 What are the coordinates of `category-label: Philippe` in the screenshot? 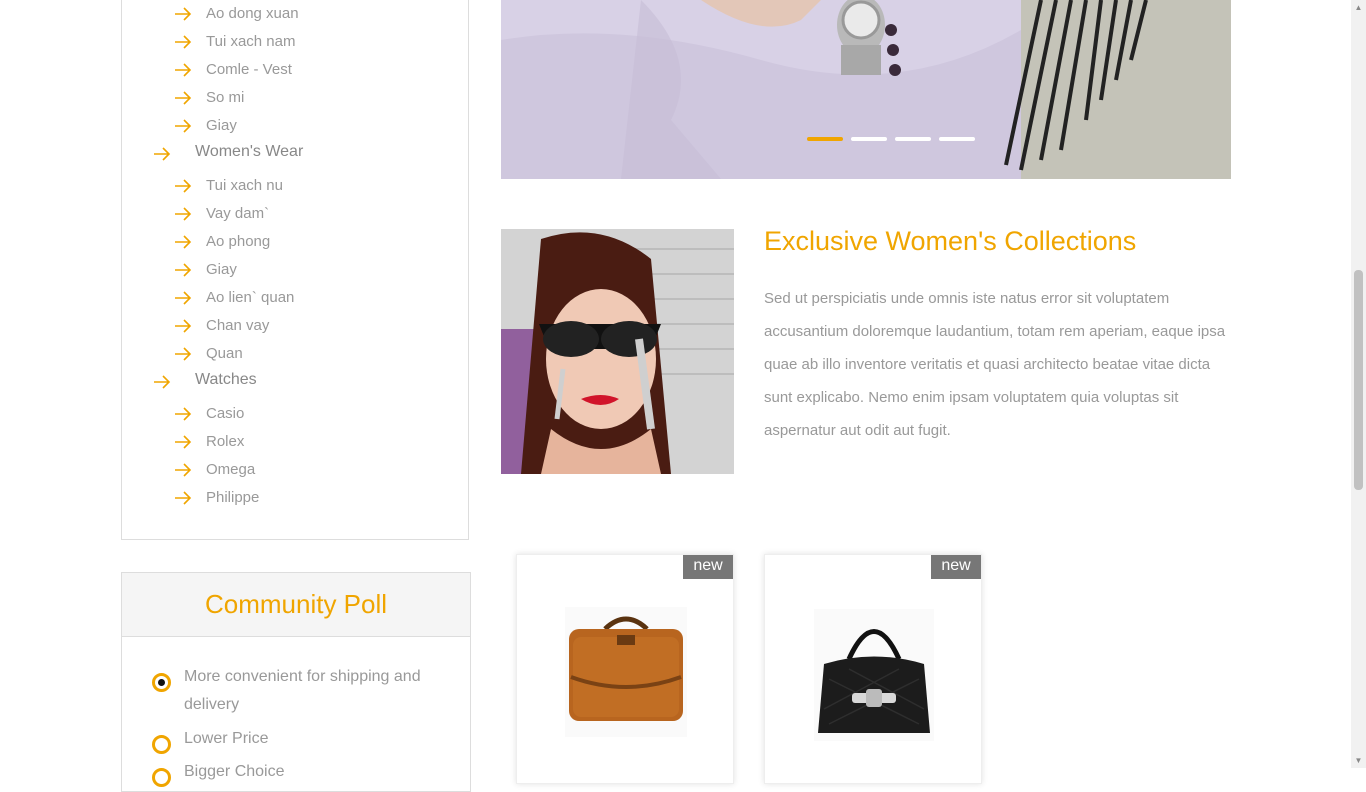 It's located at (233, 497).